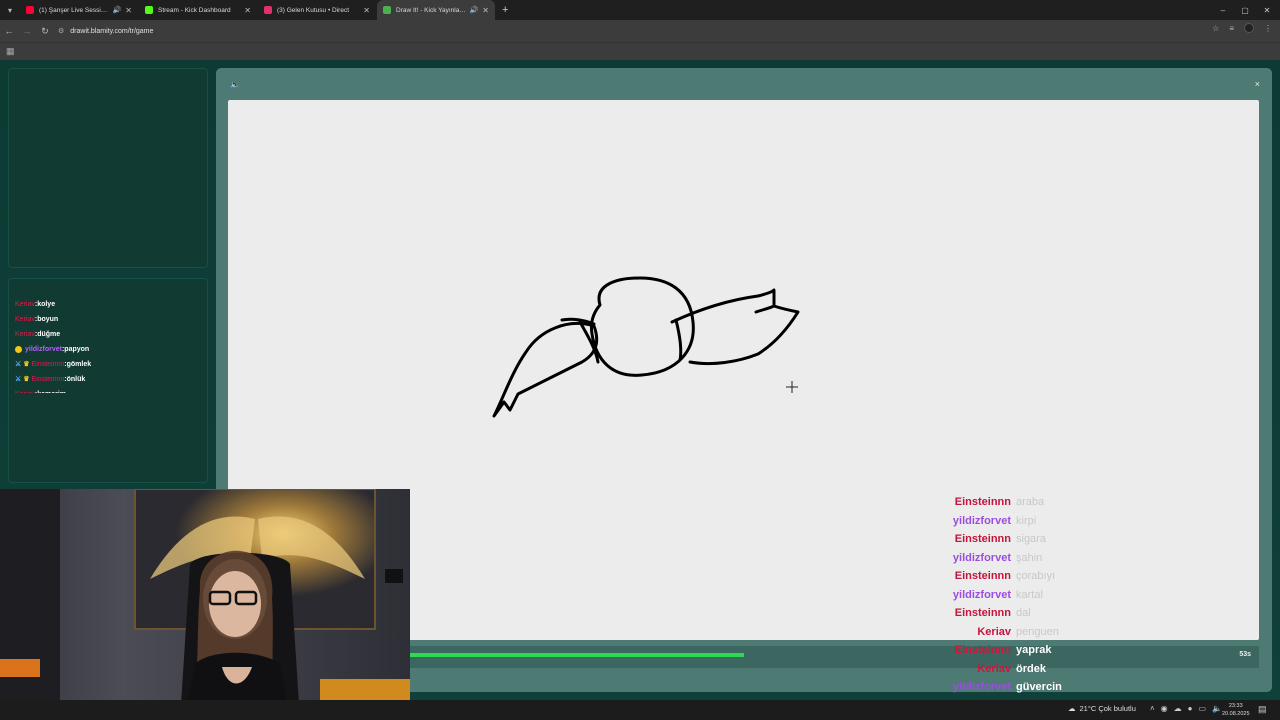 The image size is (1280, 720). What do you see at coordinates (110, 390) in the screenshot?
I see `left-chat-message: Keriav:kemerim` at bounding box center [110, 390].